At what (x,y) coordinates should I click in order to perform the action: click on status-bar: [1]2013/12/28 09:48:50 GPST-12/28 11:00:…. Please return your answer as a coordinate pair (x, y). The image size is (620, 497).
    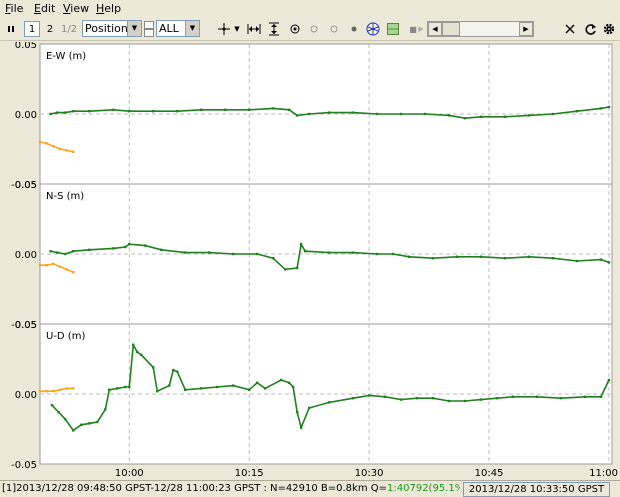
    Looking at the image, I should click on (310, 488).